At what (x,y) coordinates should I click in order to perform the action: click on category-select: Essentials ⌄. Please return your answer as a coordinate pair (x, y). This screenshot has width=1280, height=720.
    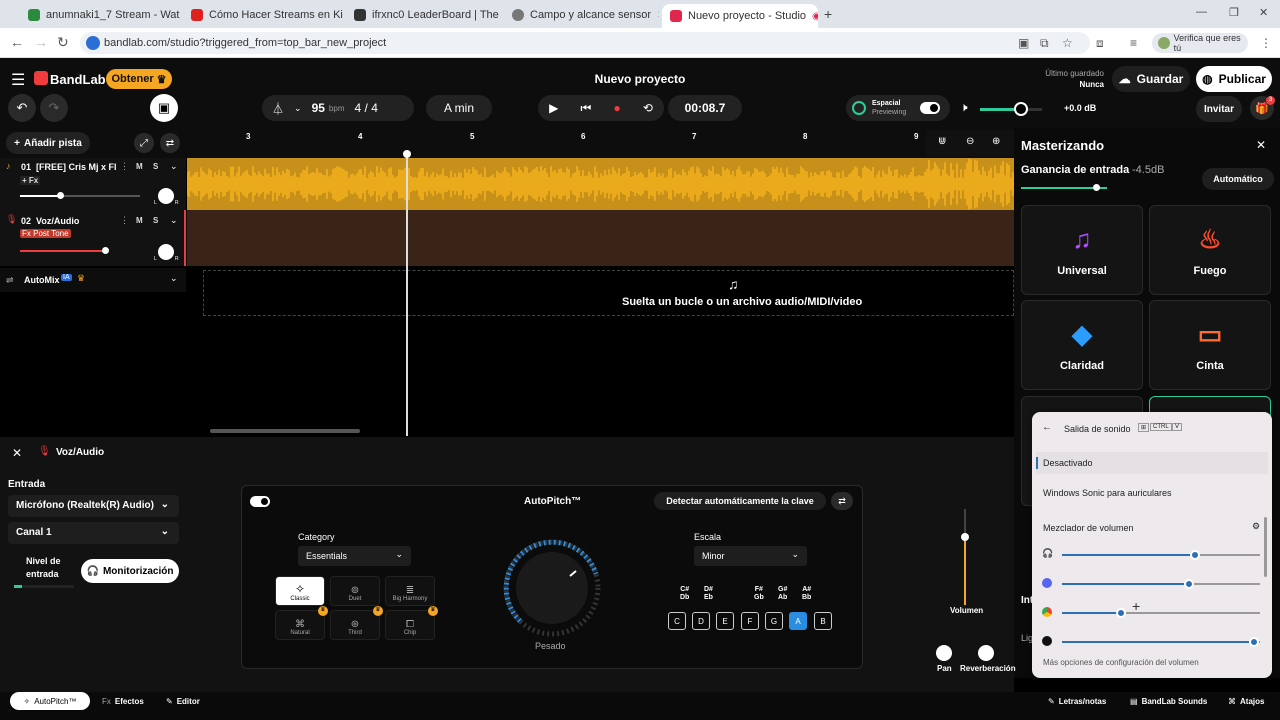
    Looking at the image, I should click on (354, 556).